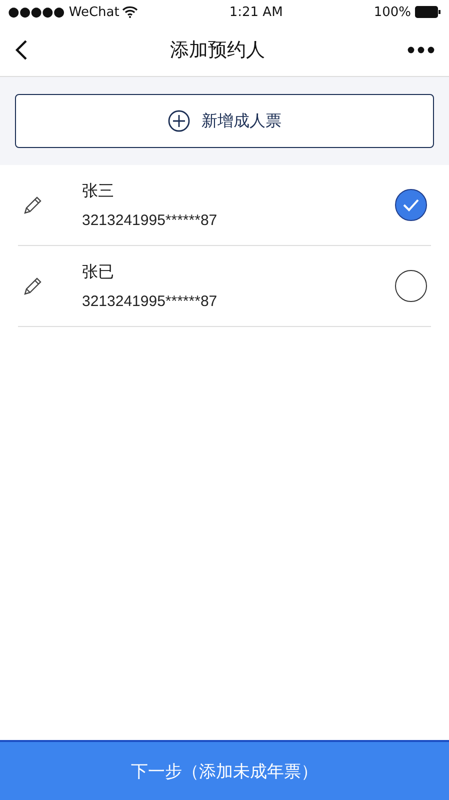  What do you see at coordinates (392, 12) in the screenshot?
I see `battery-text: 100%` at bounding box center [392, 12].